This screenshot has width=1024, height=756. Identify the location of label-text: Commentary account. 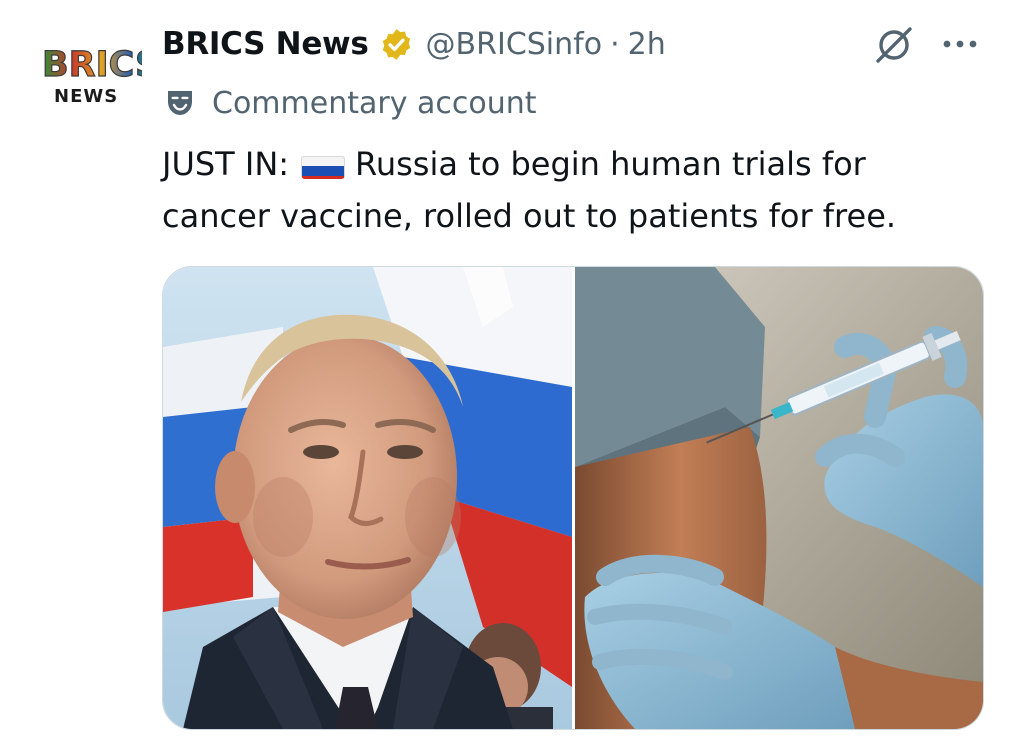
(374, 103).